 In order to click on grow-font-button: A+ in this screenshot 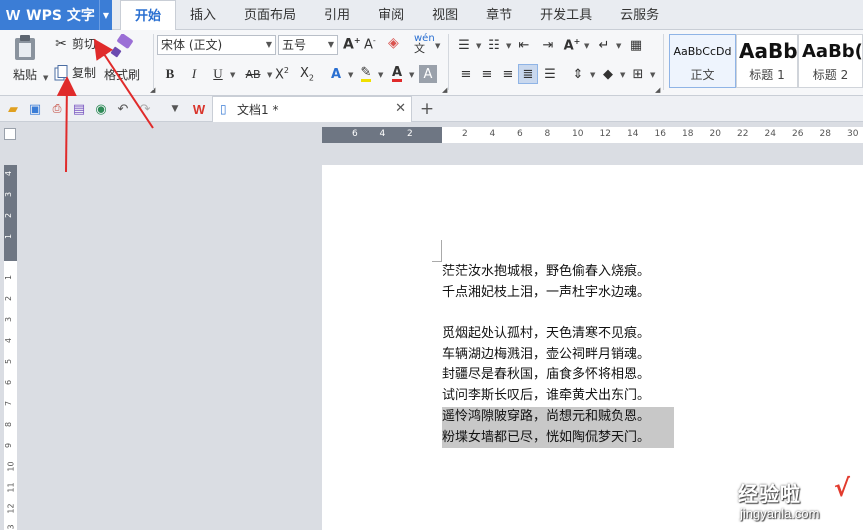, I will do `click(352, 44)`.